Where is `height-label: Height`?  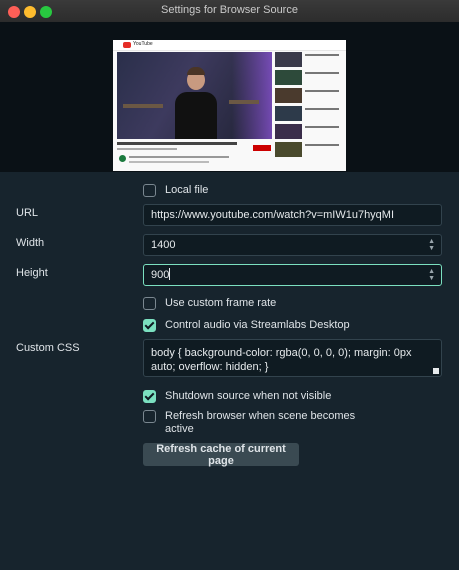 height-label: Height is located at coordinates (32, 273).